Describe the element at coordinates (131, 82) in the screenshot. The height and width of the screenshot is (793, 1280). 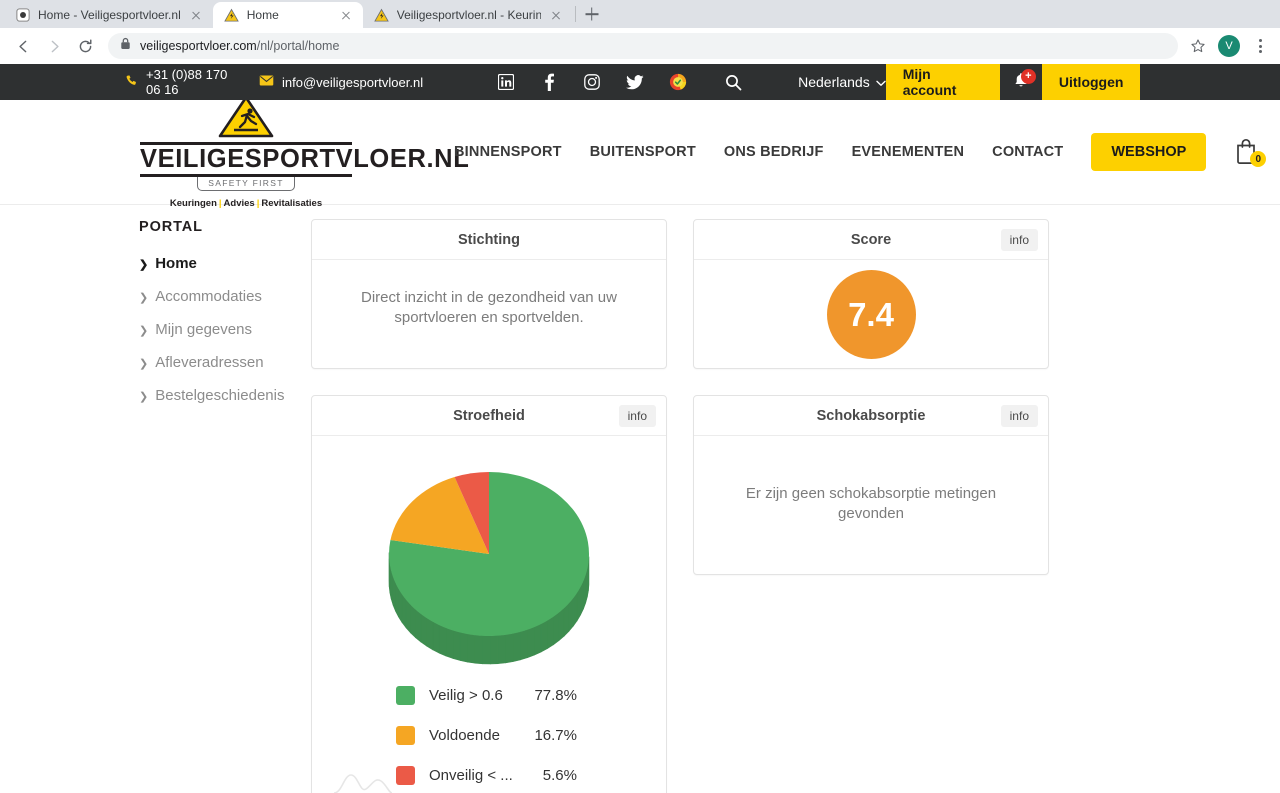
I see `phone-icon` at that location.